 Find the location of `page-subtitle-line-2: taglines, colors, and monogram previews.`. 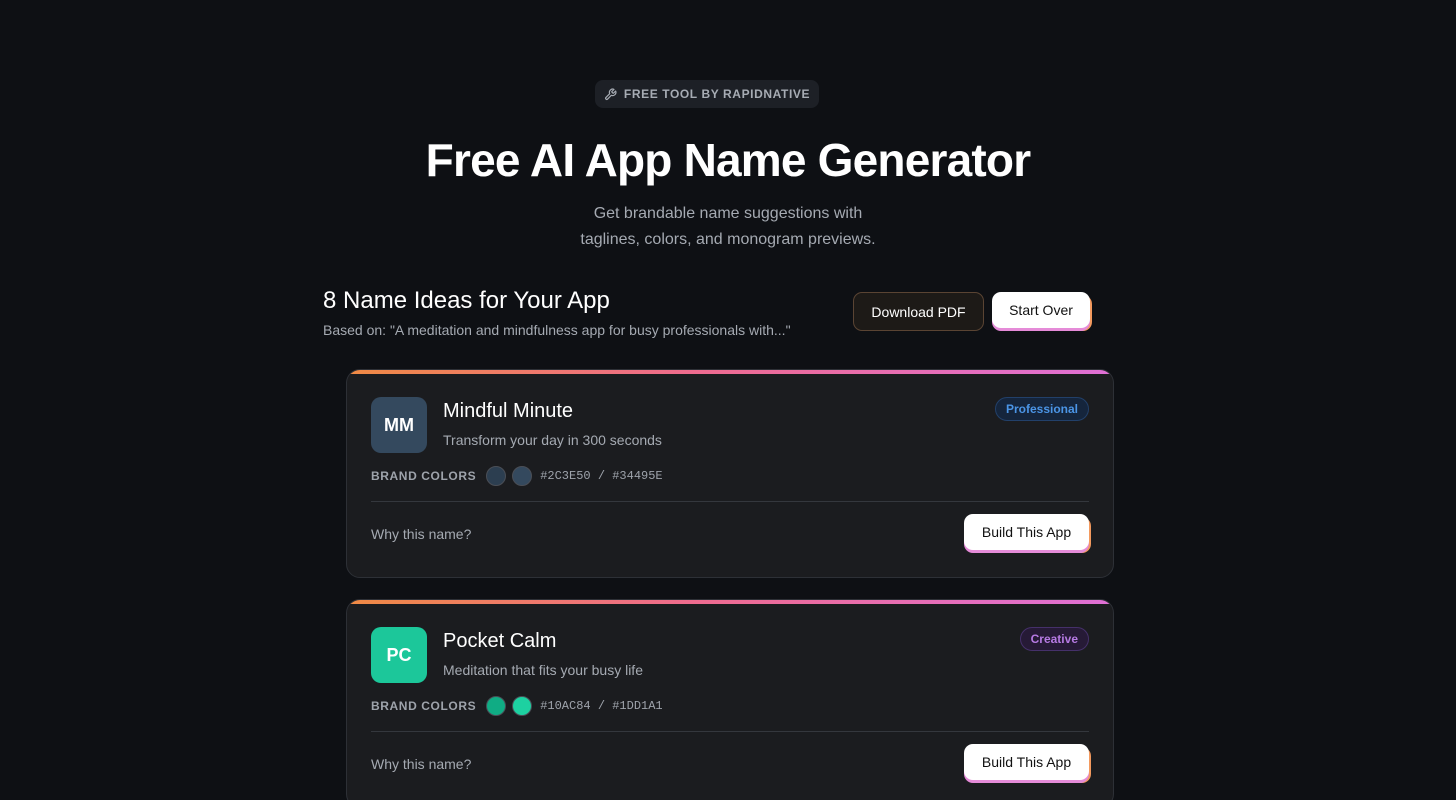

page-subtitle-line-2: taglines, colors, and monogram previews. is located at coordinates (728, 239).